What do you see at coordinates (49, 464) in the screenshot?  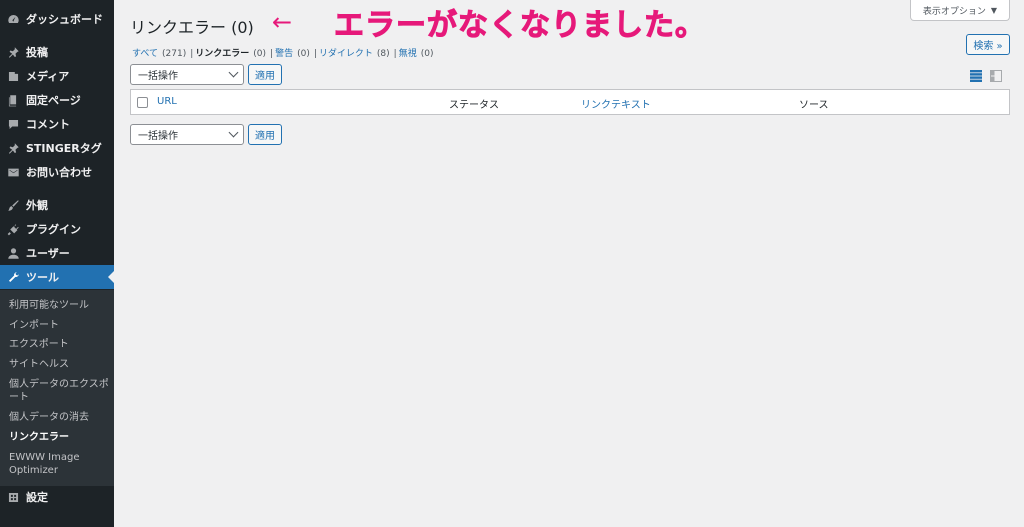 I see `submenu-item-ewww-image-optimizer: EWWW Image Optimizer` at bounding box center [49, 464].